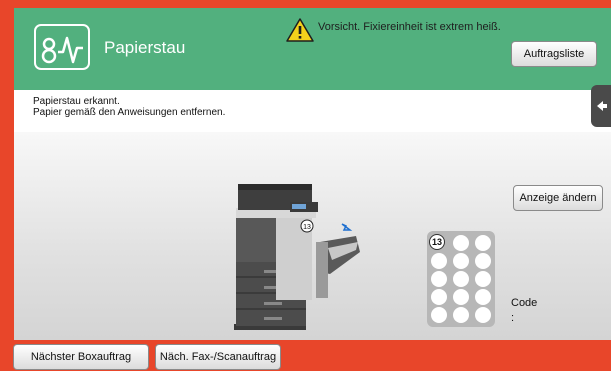 This screenshot has height=371, width=611. I want to click on status-line-2: Papier gemäß den Anweisungen entfernen., so click(129, 112).